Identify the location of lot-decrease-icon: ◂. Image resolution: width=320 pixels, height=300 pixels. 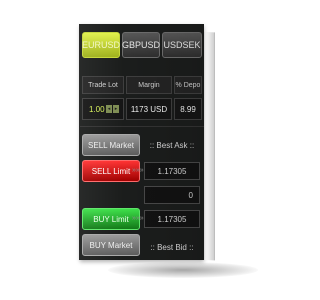
(109, 109).